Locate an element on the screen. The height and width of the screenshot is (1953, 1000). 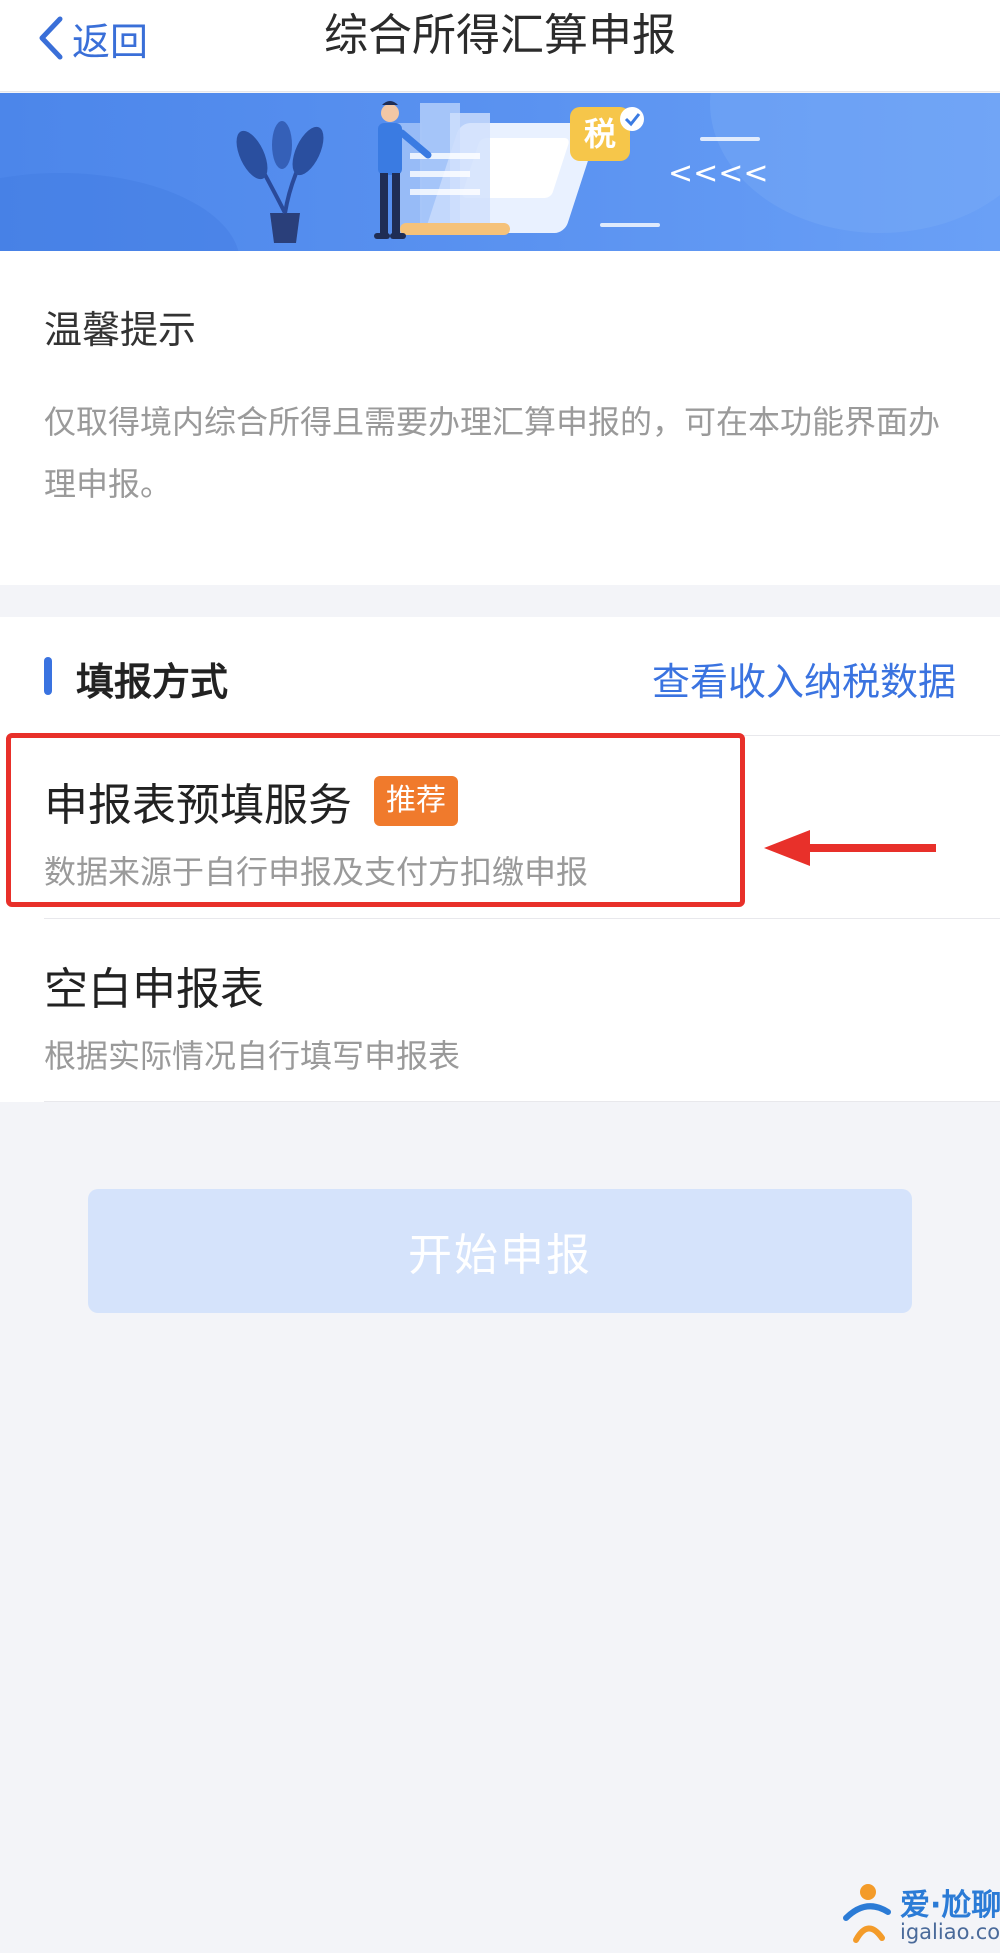
watermark: 爱·尬聊 igaliao.com is located at coordinates (919, 1914).